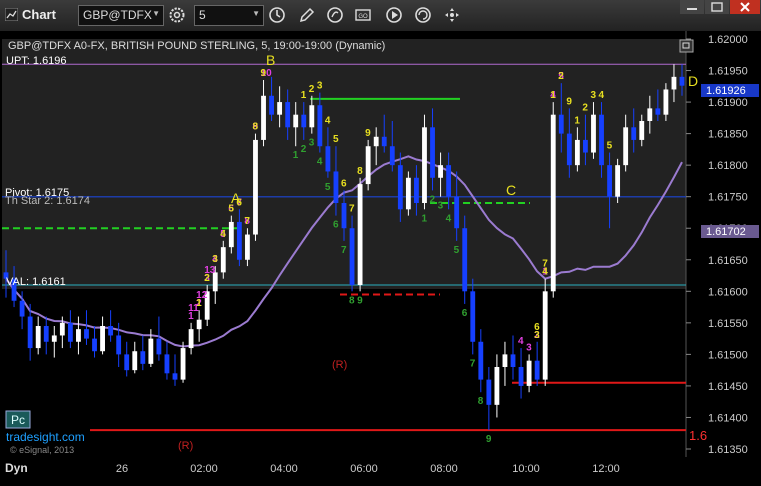 This screenshot has height=486, width=761. Describe the element at coordinates (312, 143) in the screenshot. I see `setup-count-green: 3` at that location.